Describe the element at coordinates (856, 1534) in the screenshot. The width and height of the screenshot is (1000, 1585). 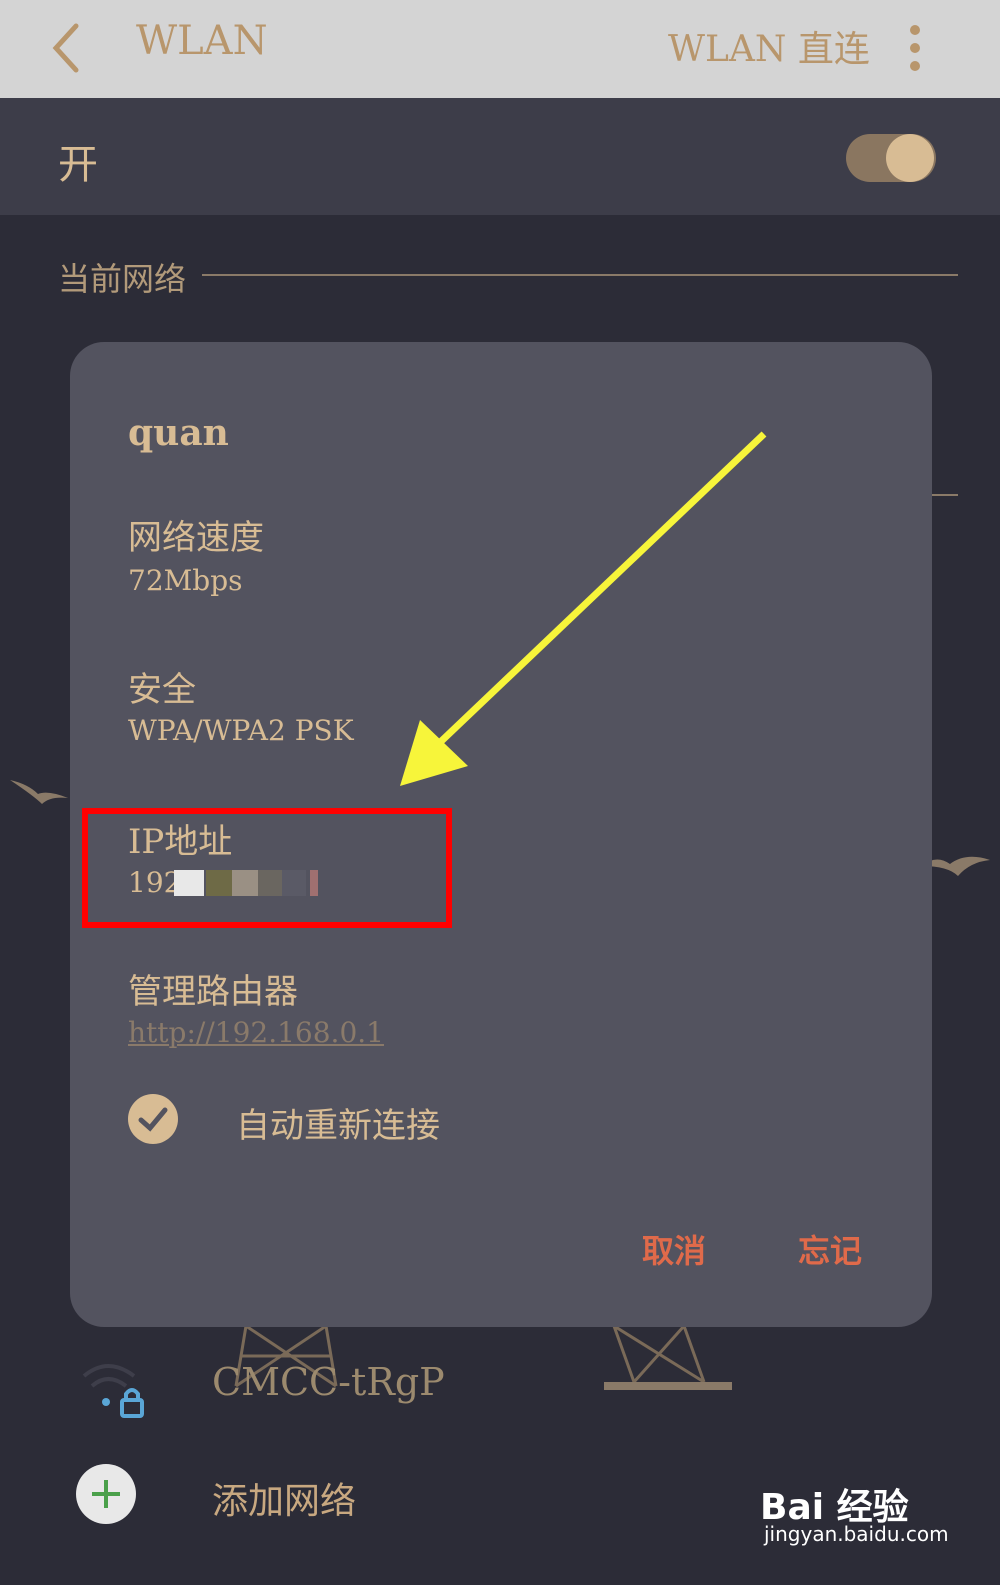
I see `watermark-url: jingyan.baidu.com` at that location.